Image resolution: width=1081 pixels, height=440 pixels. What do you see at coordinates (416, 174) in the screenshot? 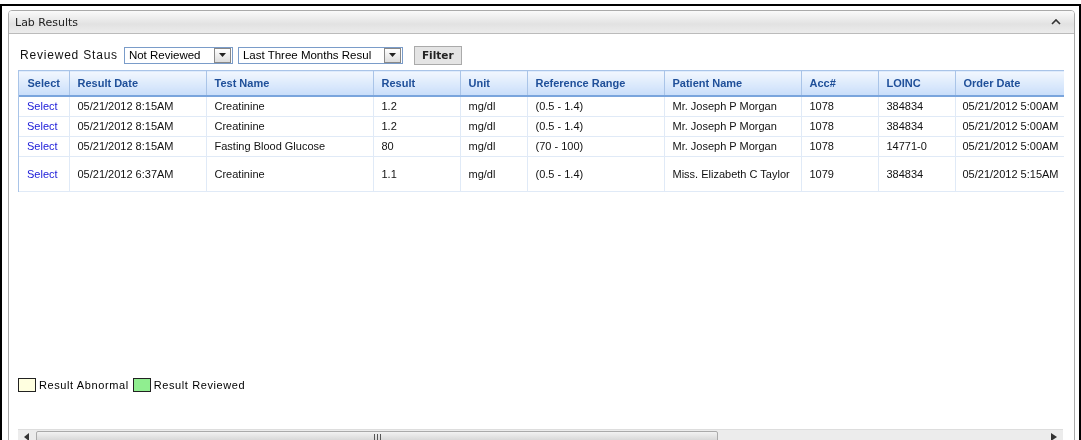
I see `table-cell: 1.1` at bounding box center [416, 174].